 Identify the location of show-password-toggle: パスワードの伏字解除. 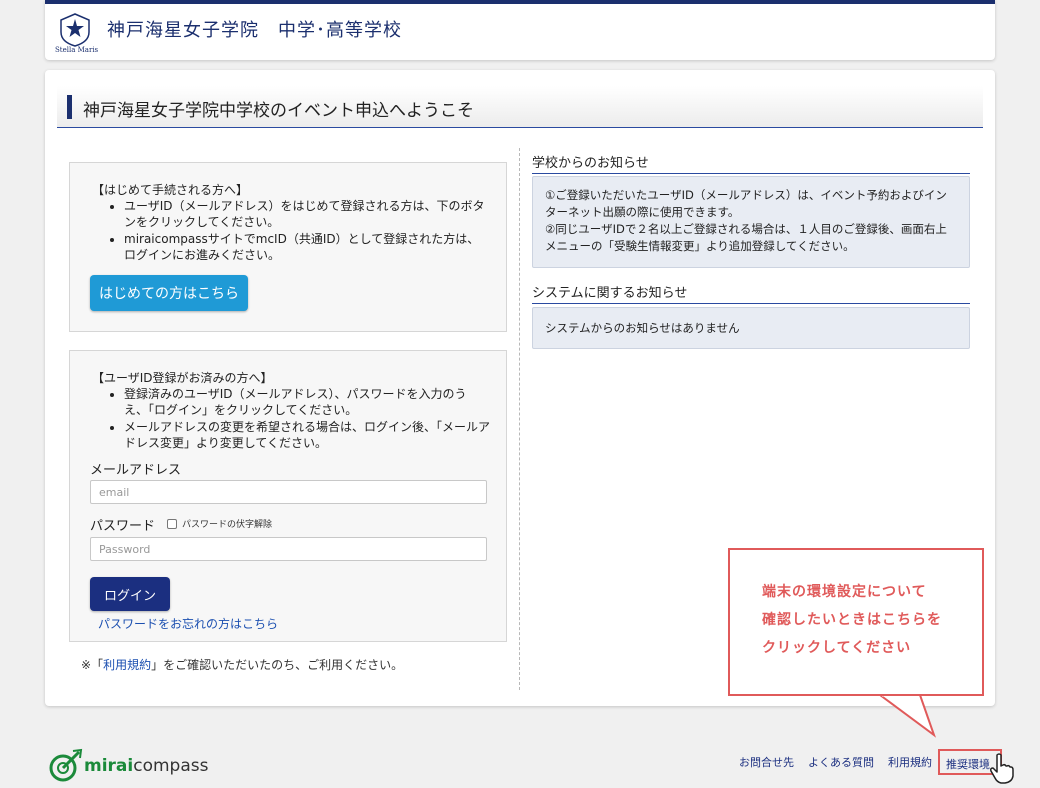
(219, 523).